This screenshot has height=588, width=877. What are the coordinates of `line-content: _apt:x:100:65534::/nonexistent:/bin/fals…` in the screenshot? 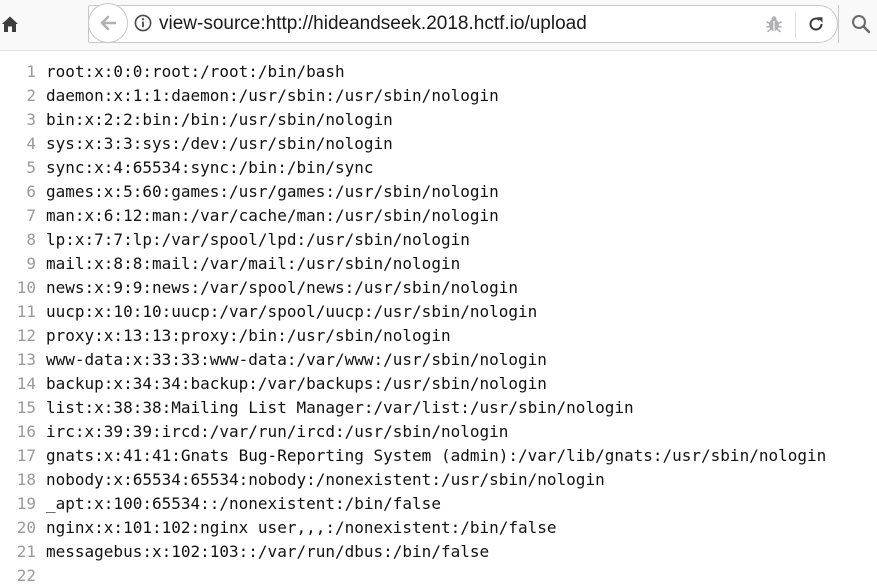 It's located at (243, 503).